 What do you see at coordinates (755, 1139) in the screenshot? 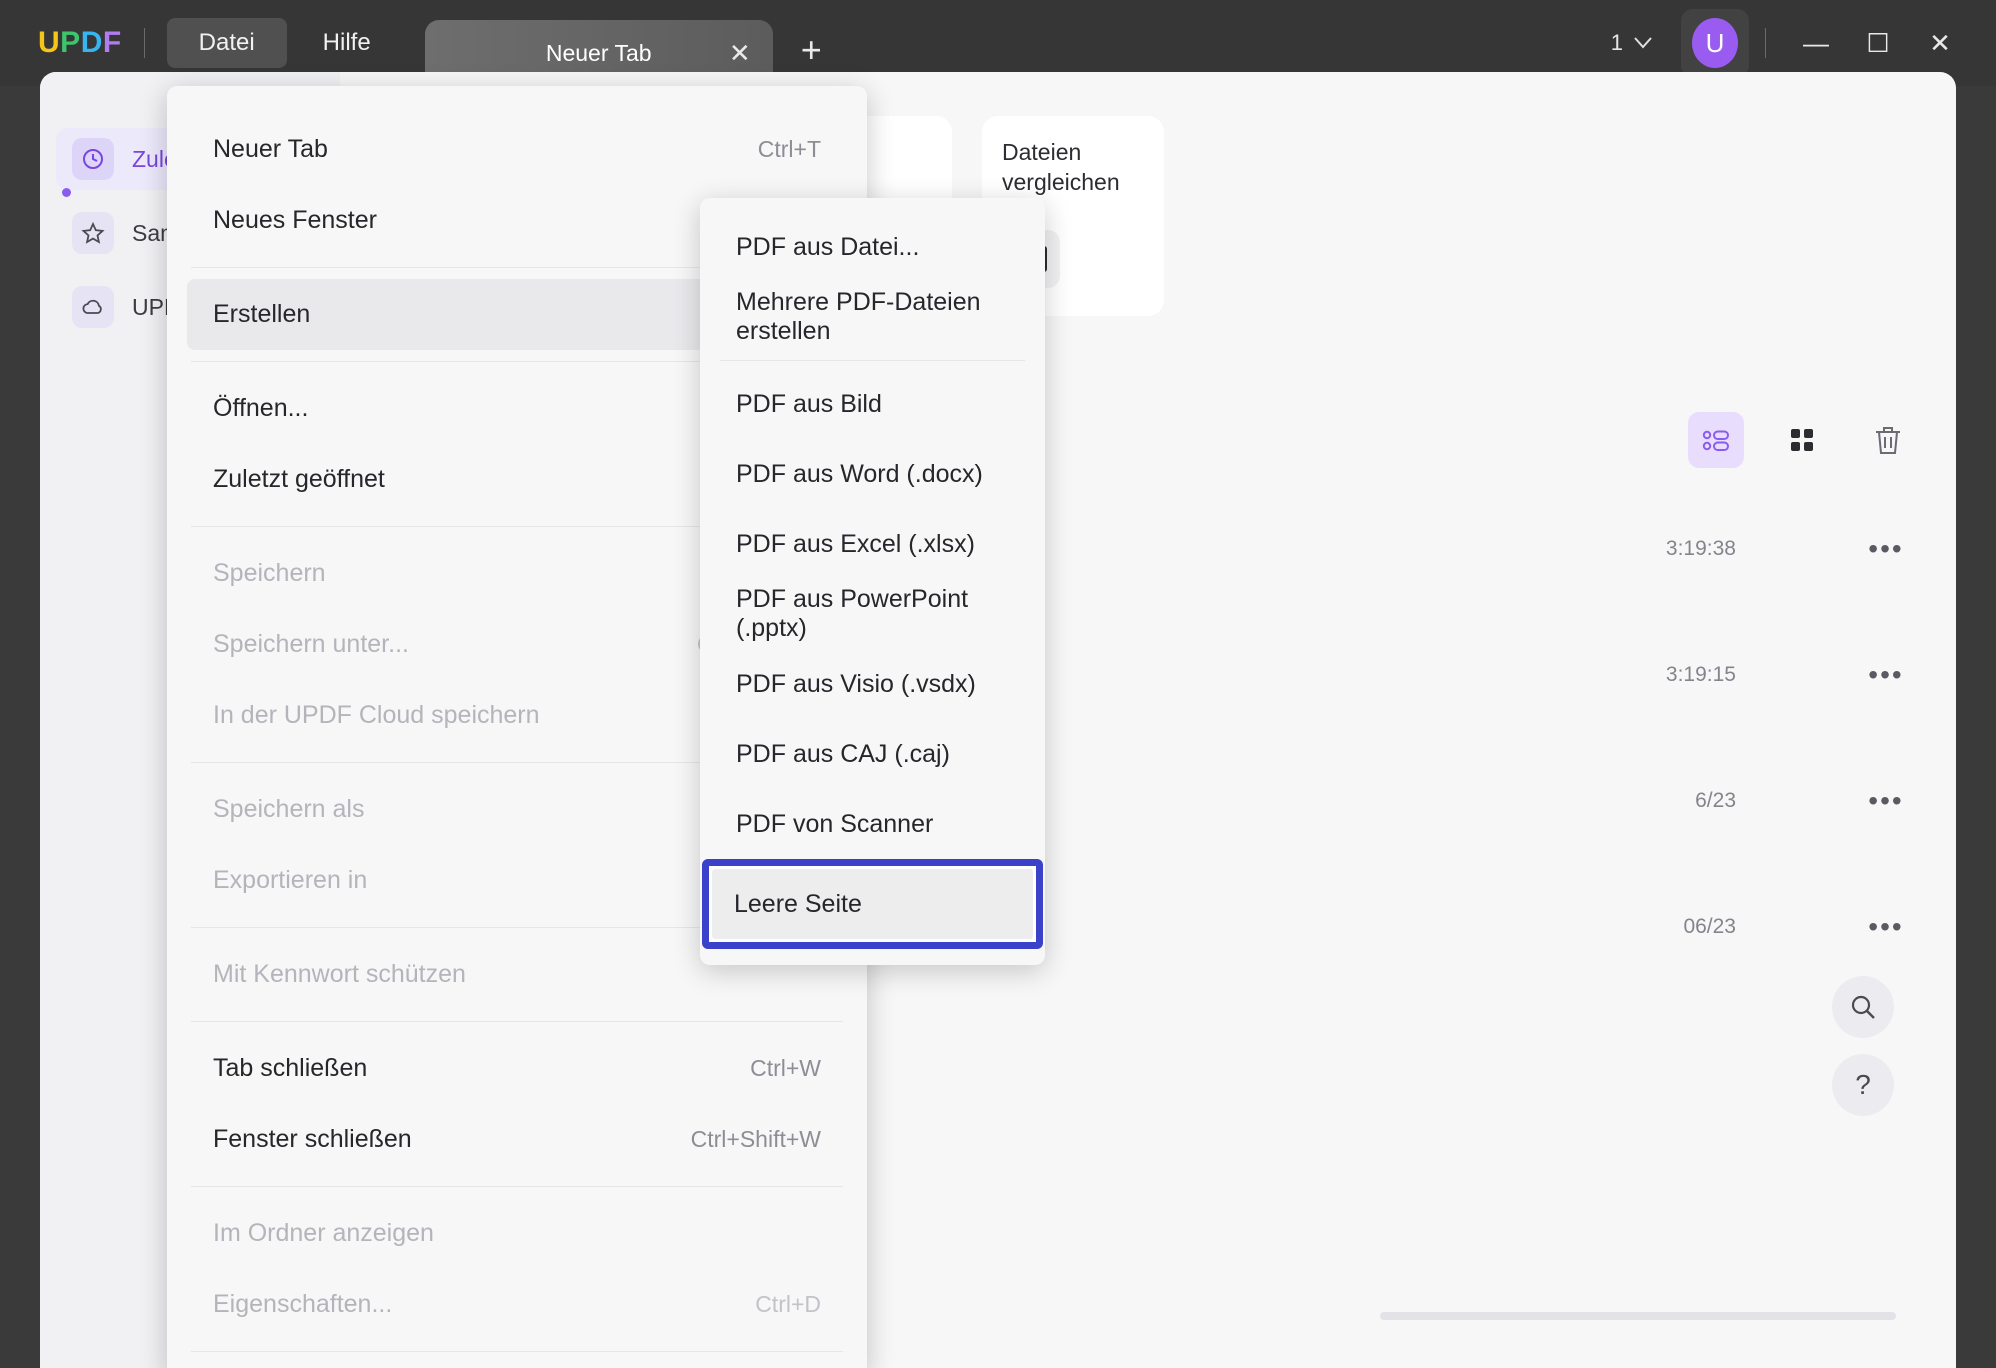
I see `menu-item-shortcut: Ctrl+Shift+W` at bounding box center [755, 1139].